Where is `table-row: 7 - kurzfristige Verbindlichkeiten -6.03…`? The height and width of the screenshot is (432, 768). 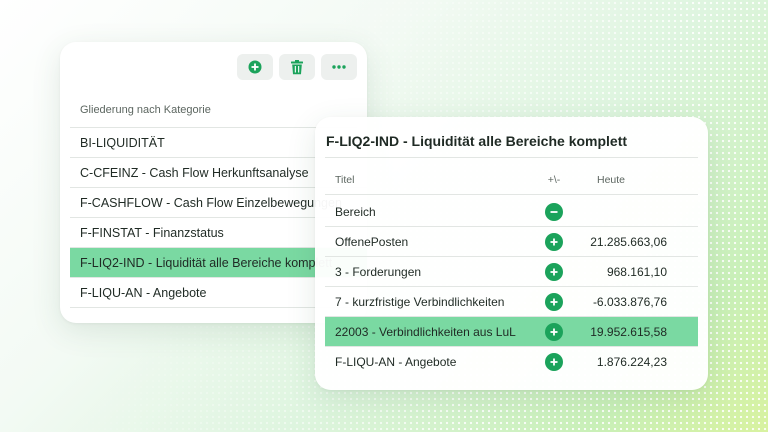
table-row: 7 - kurzfristige Verbindlichkeiten -6.03… is located at coordinates (511, 302).